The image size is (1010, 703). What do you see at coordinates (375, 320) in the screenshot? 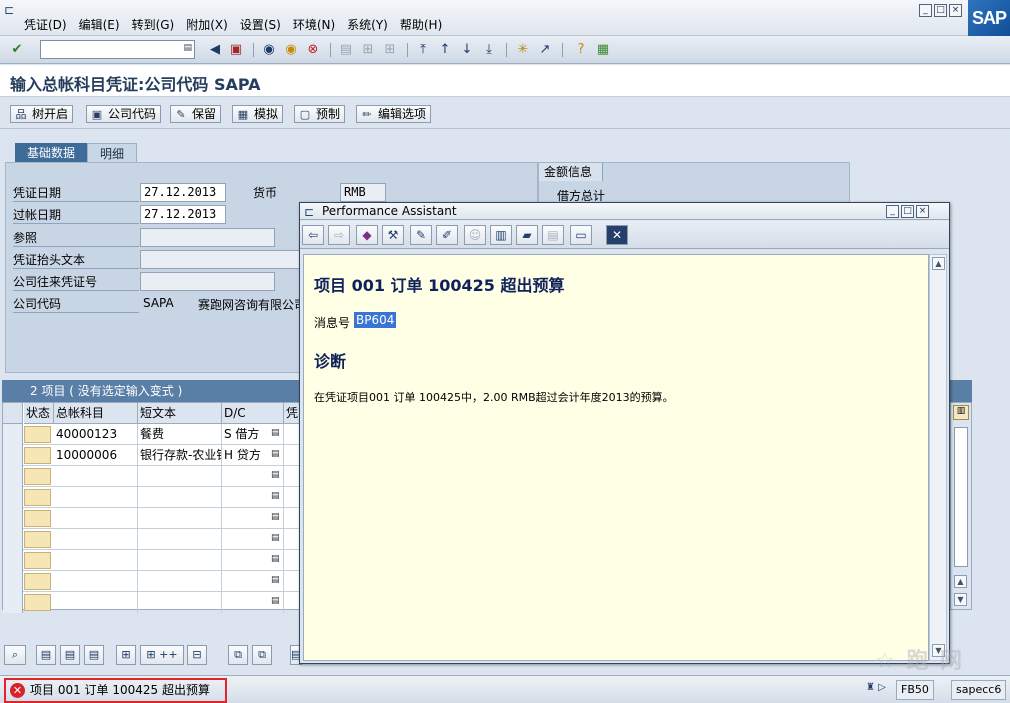
I see `message-number: BP604` at bounding box center [375, 320].